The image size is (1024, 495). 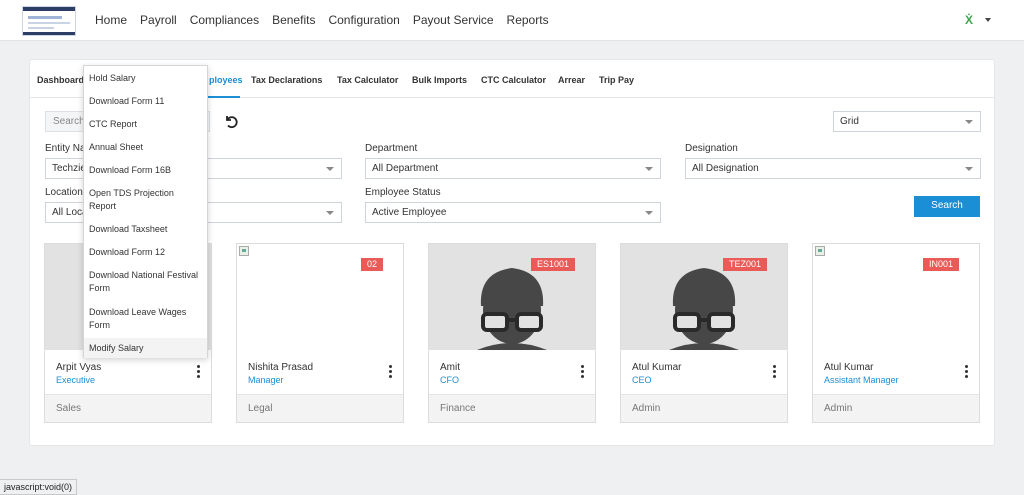 I want to click on tab-dashboard: Dashboard, so click(x=60, y=80).